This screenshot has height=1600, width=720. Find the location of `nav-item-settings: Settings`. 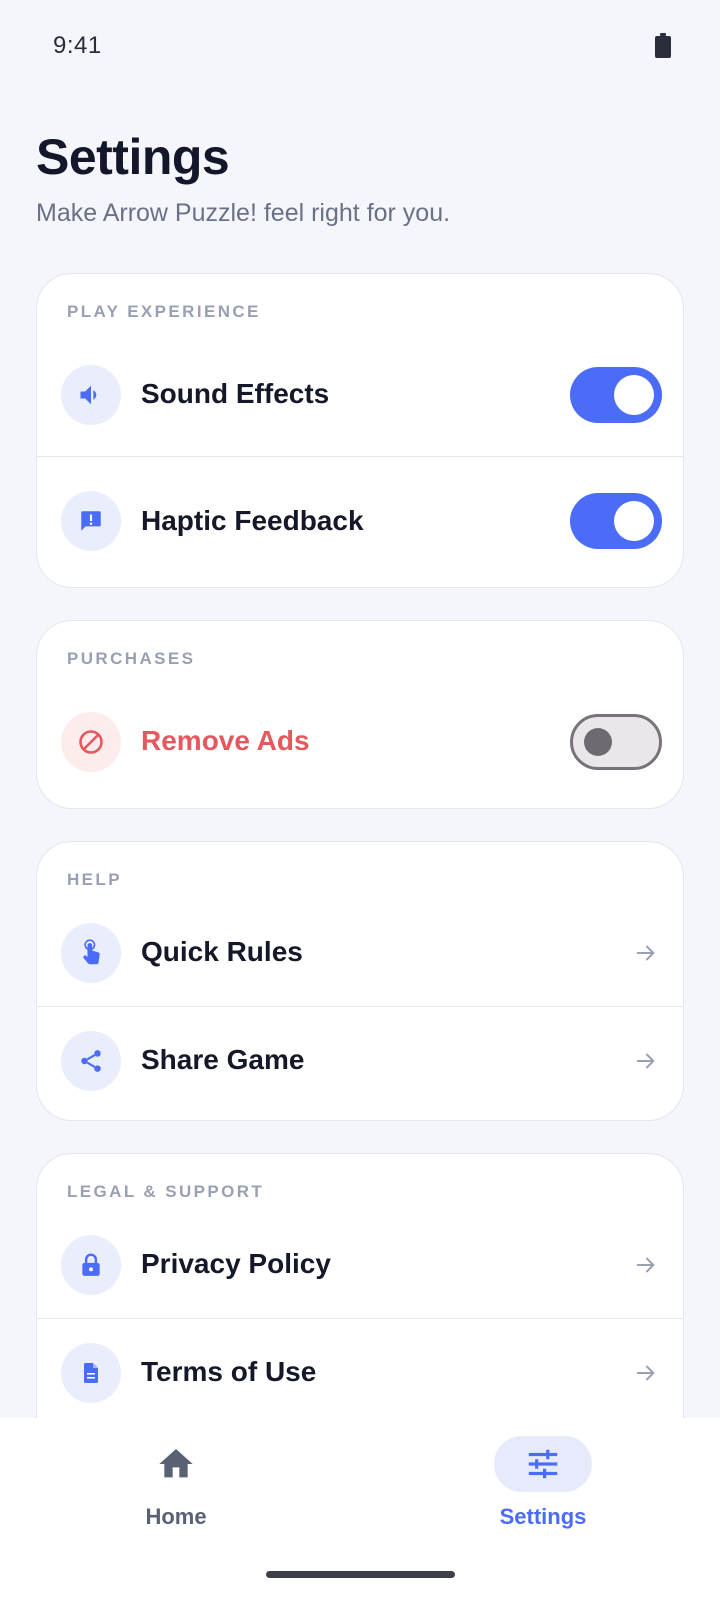

nav-item-settings: Settings is located at coordinates (543, 1488).